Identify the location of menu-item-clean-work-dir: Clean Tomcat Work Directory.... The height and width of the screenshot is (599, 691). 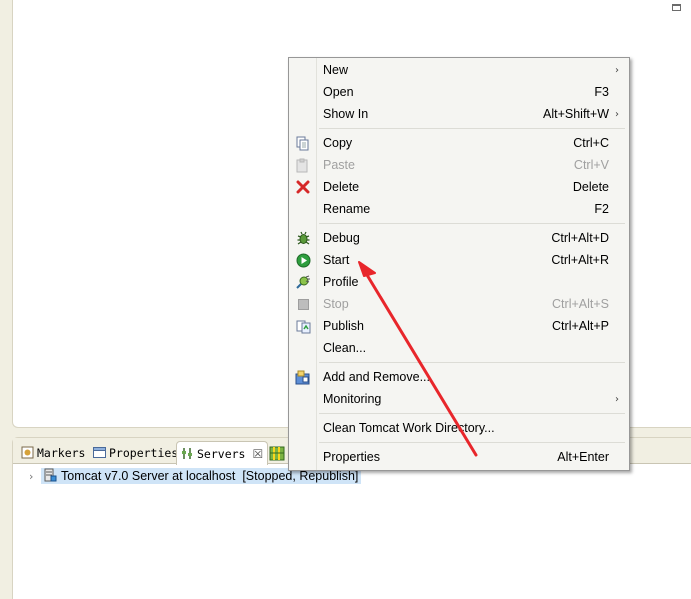
(459, 428).